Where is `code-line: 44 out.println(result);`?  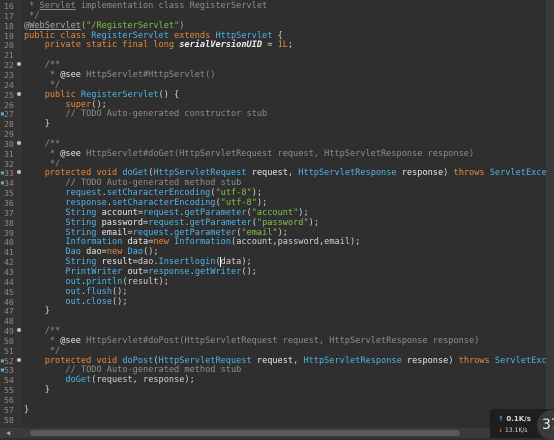
code-line: 44 out.println(result); is located at coordinates (273, 282).